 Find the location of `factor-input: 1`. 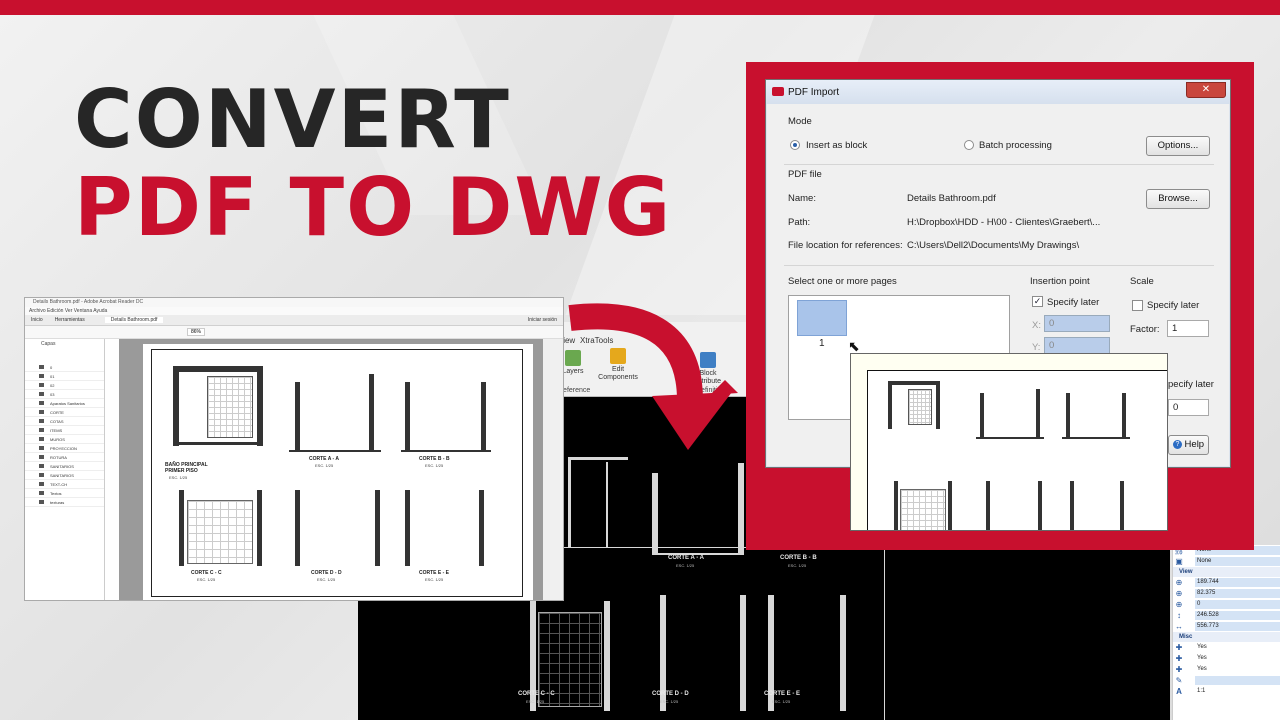

factor-input: 1 is located at coordinates (1188, 328).